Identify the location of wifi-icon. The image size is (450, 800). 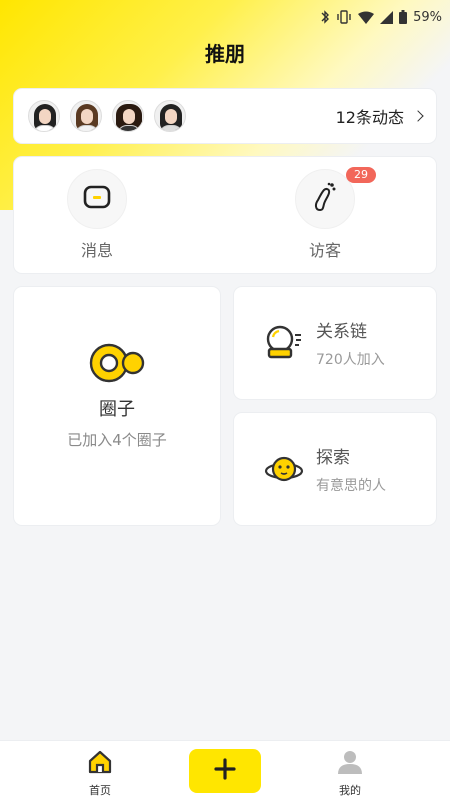
(366, 17).